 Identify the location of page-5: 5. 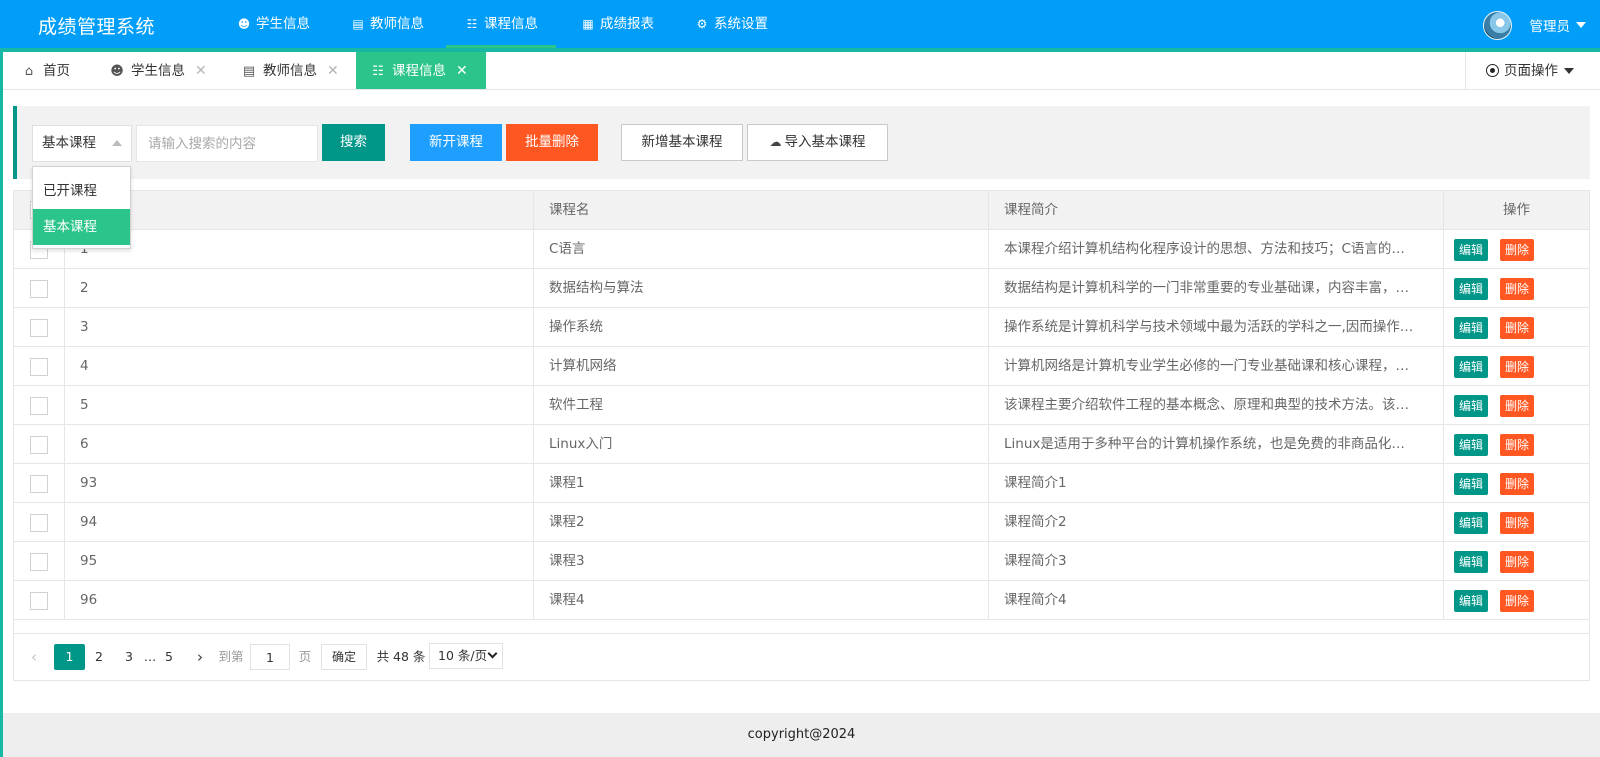
(169, 657).